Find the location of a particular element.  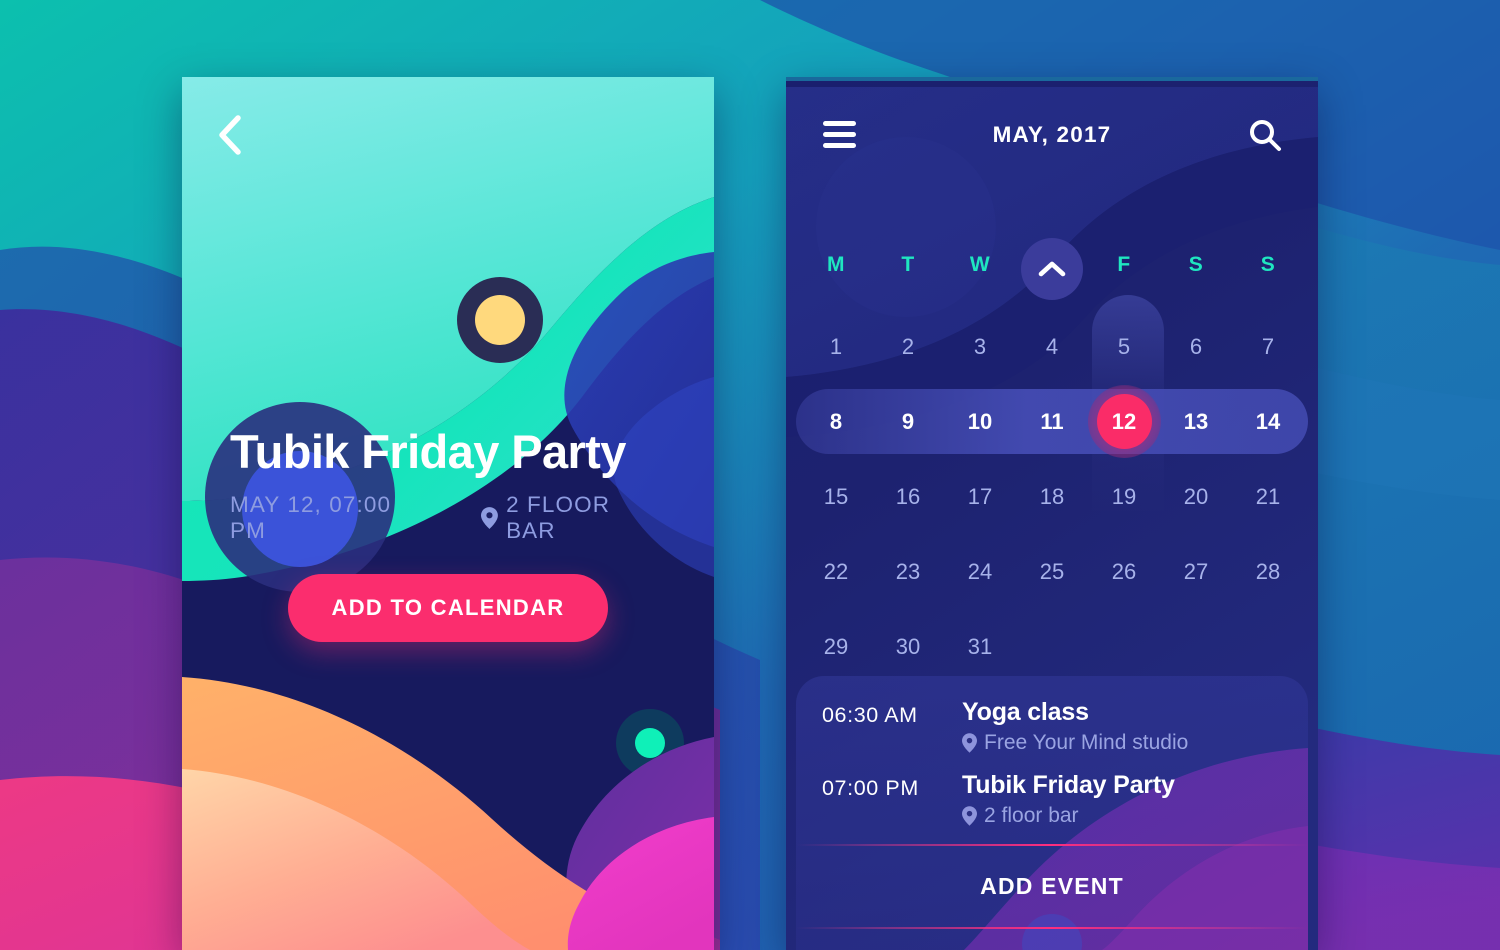

calendar-day-label: 24 is located at coordinates (980, 571).